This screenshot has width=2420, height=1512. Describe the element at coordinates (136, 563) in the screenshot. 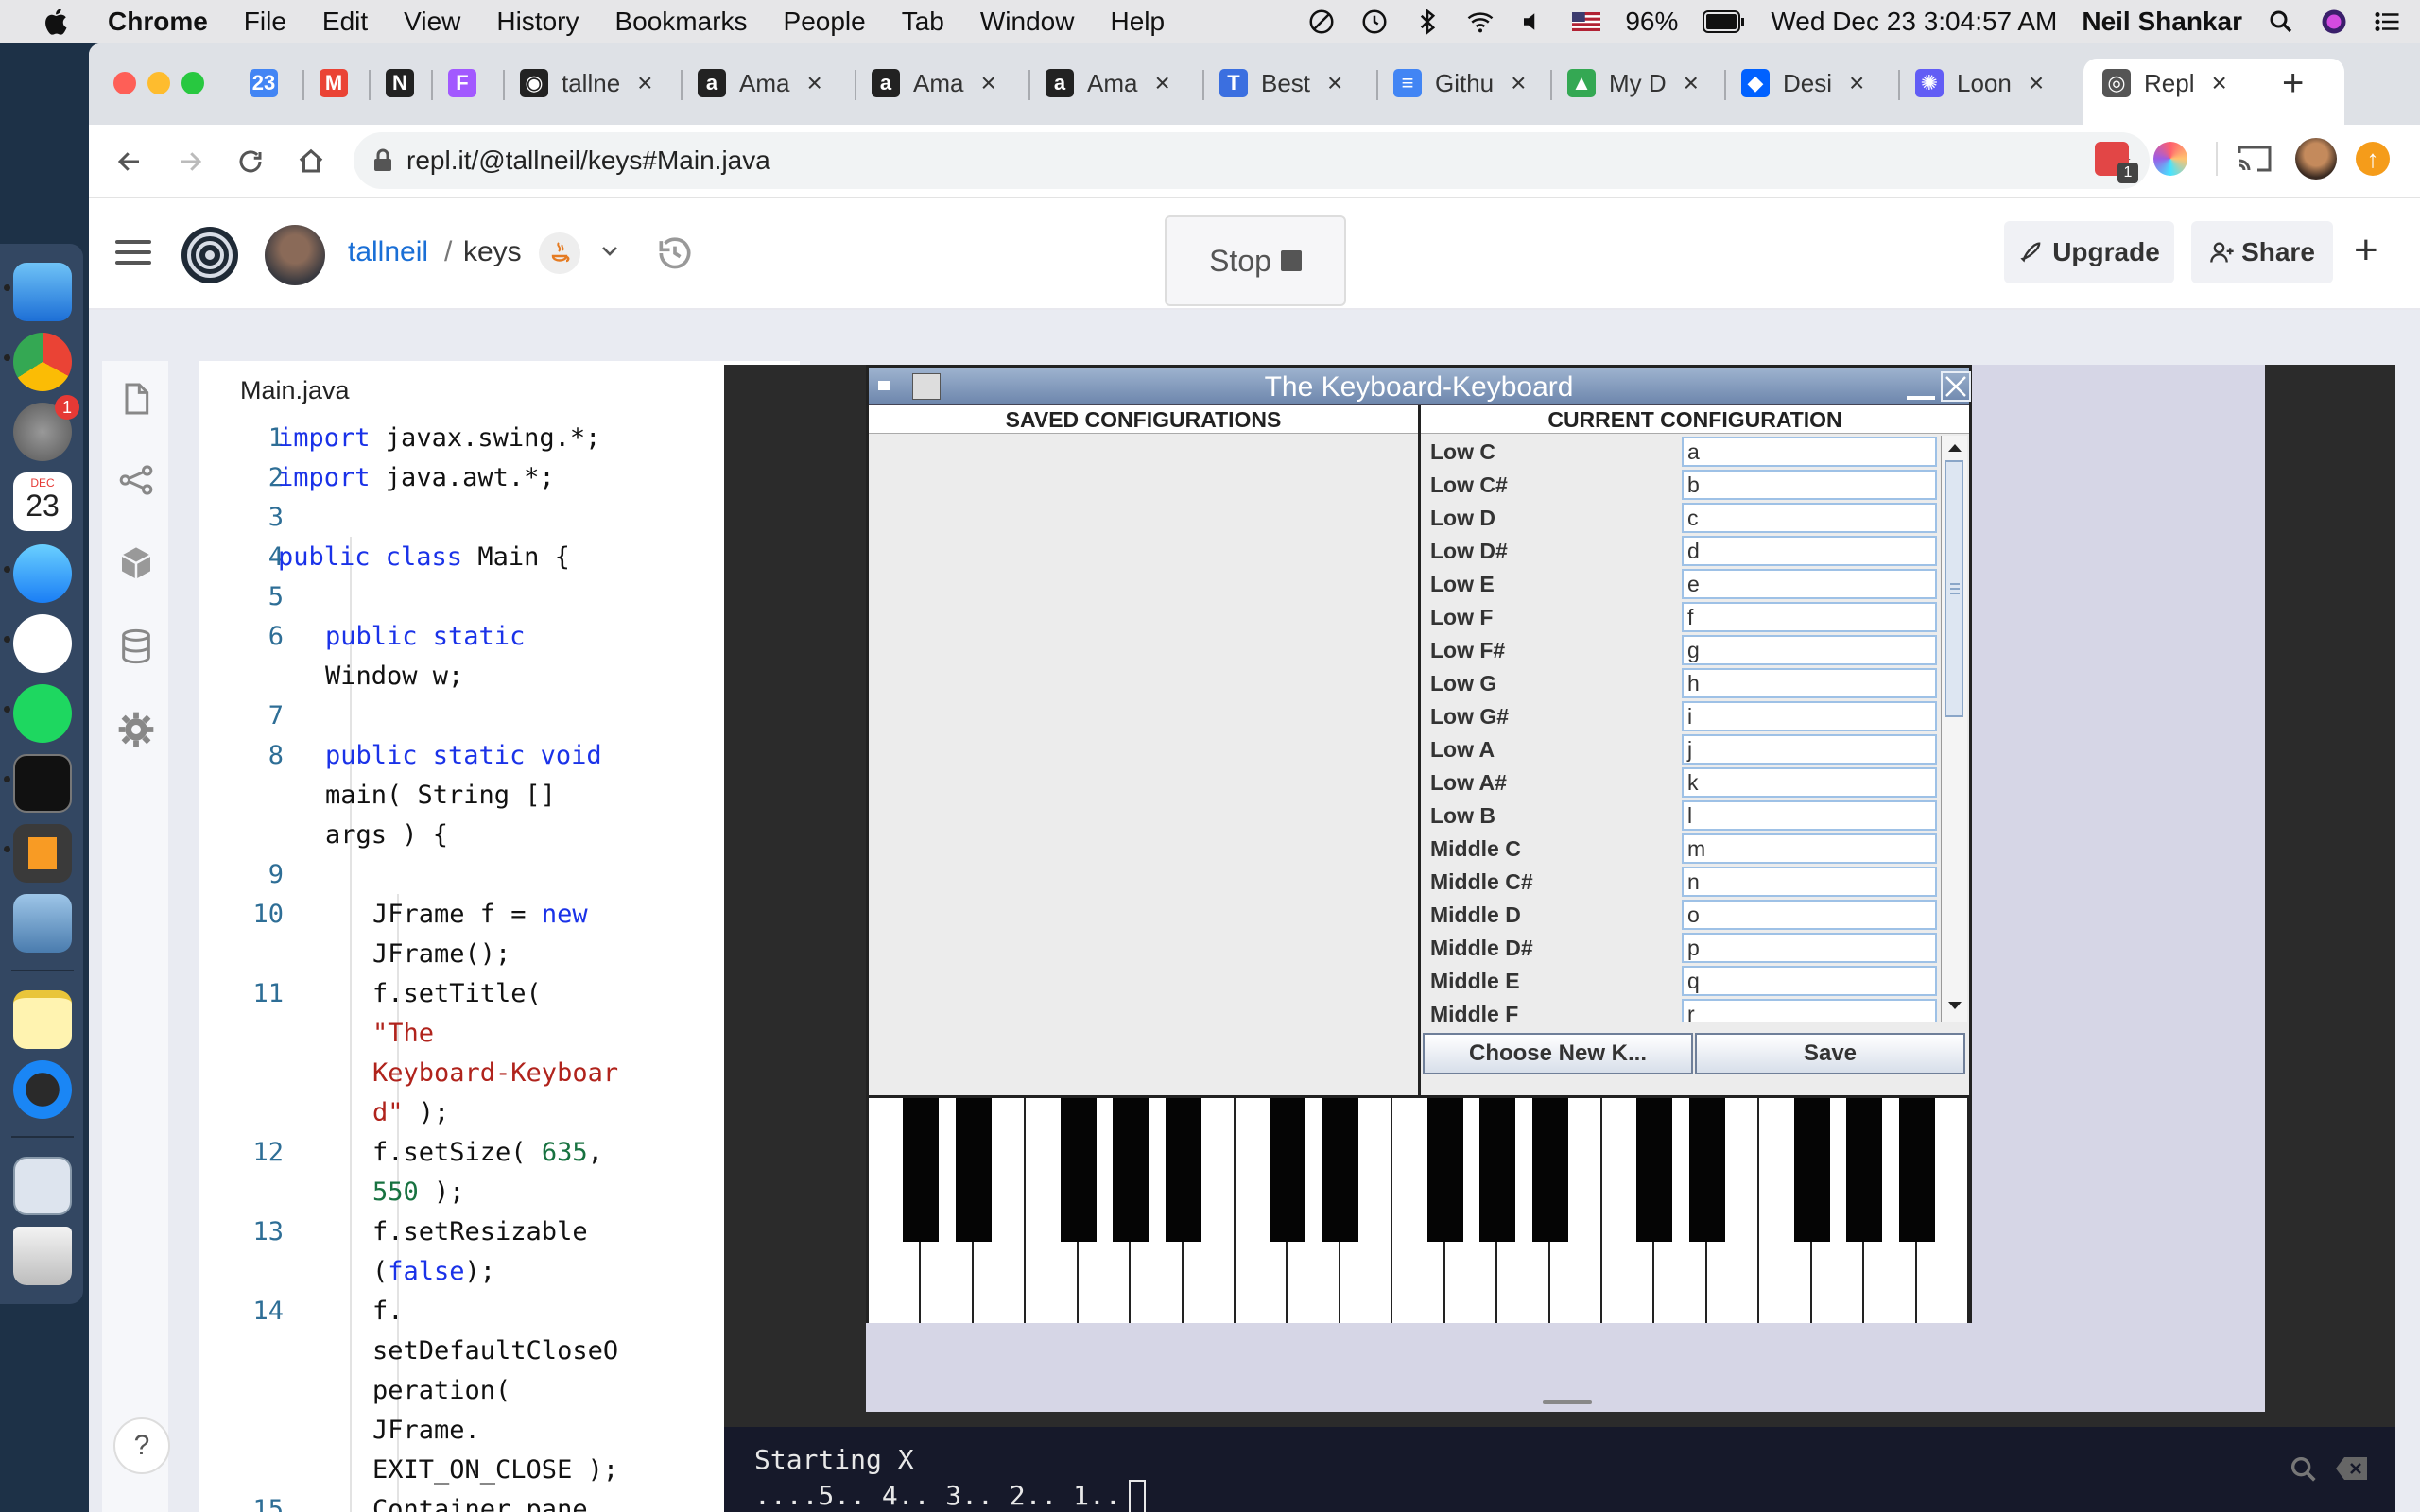

I see `packages-icon` at that location.